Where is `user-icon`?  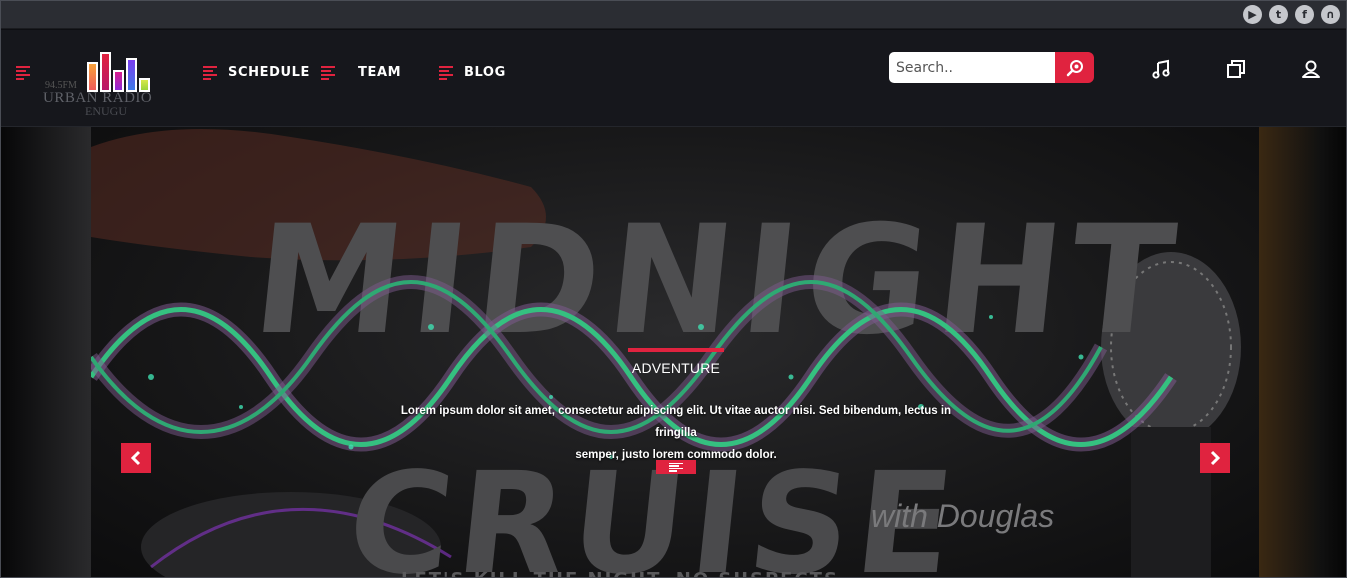 user-icon is located at coordinates (1311, 69).